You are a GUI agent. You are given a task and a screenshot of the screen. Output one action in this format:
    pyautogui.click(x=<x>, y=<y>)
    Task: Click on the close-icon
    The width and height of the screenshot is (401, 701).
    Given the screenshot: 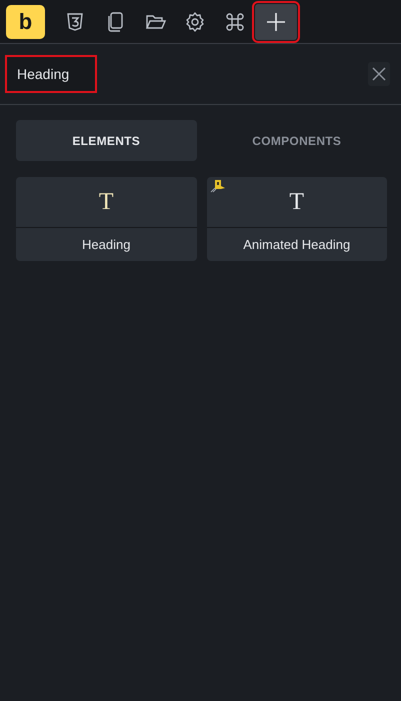 What is the action you would take?
    pyautogui.click(x=379, y=74)
    